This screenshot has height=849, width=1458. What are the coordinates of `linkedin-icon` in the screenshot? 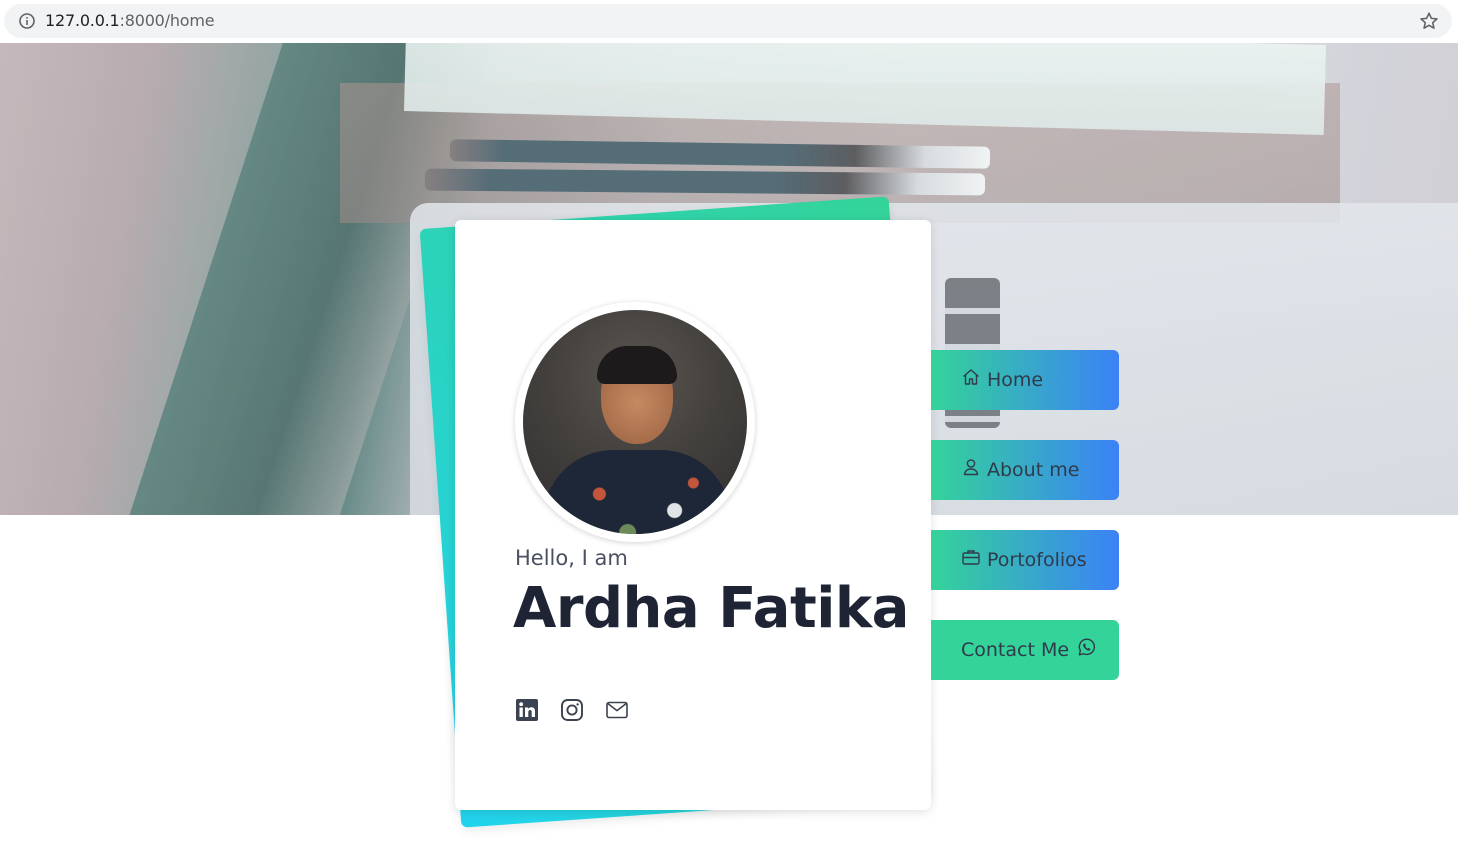 It's located at (527, 710).